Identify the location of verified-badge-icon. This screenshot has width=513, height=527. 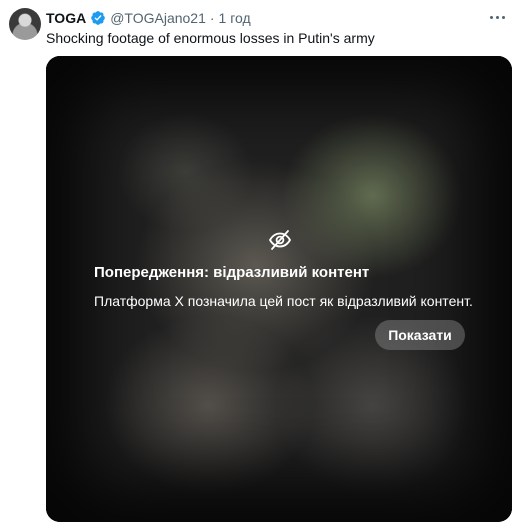
(98, 18).